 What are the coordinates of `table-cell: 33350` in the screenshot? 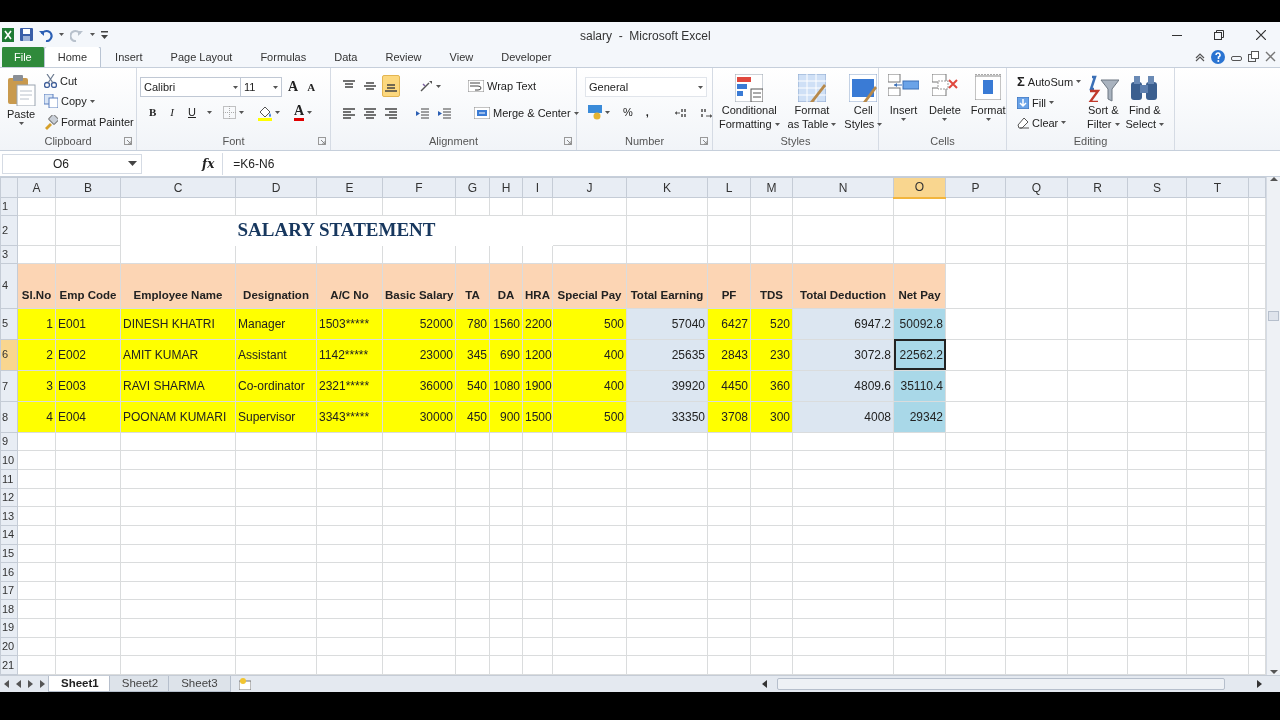 It's located at (667, 417).